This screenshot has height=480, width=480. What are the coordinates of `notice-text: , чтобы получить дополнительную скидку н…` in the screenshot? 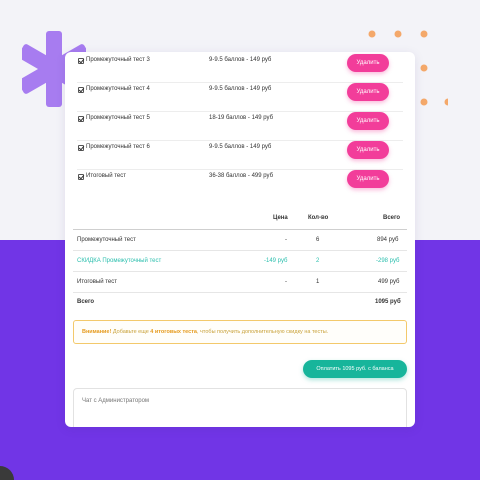 It's located at (262, 332).